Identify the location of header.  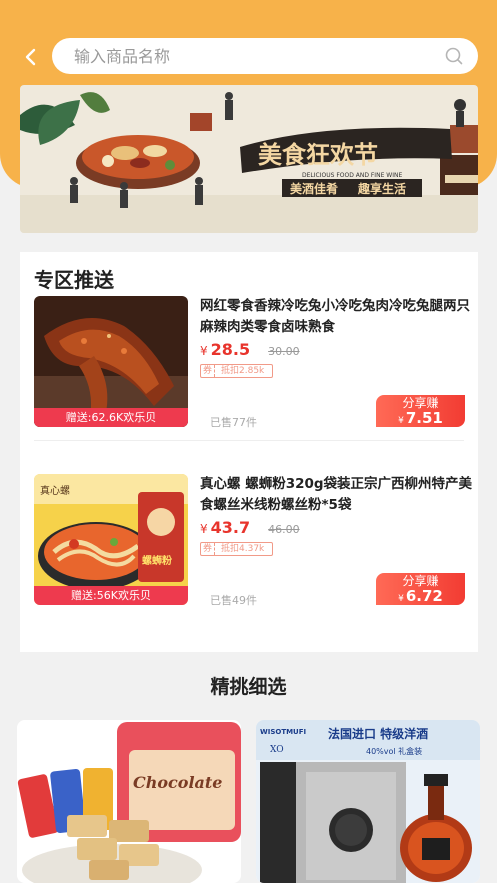
(248, 57).